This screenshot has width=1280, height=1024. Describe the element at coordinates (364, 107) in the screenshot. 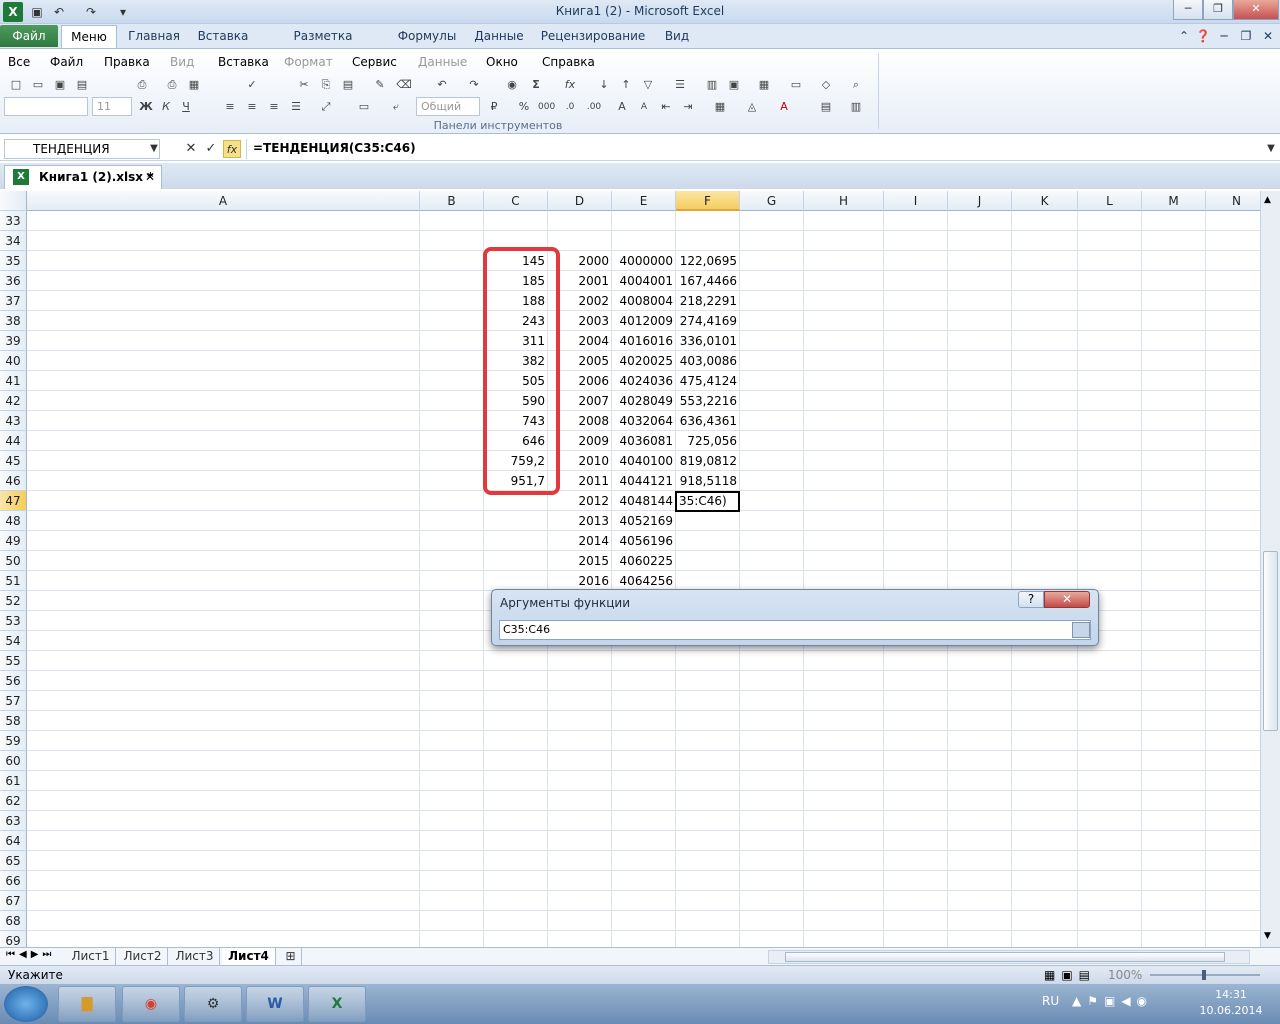

I see `merge-icon: ▭` at that location.